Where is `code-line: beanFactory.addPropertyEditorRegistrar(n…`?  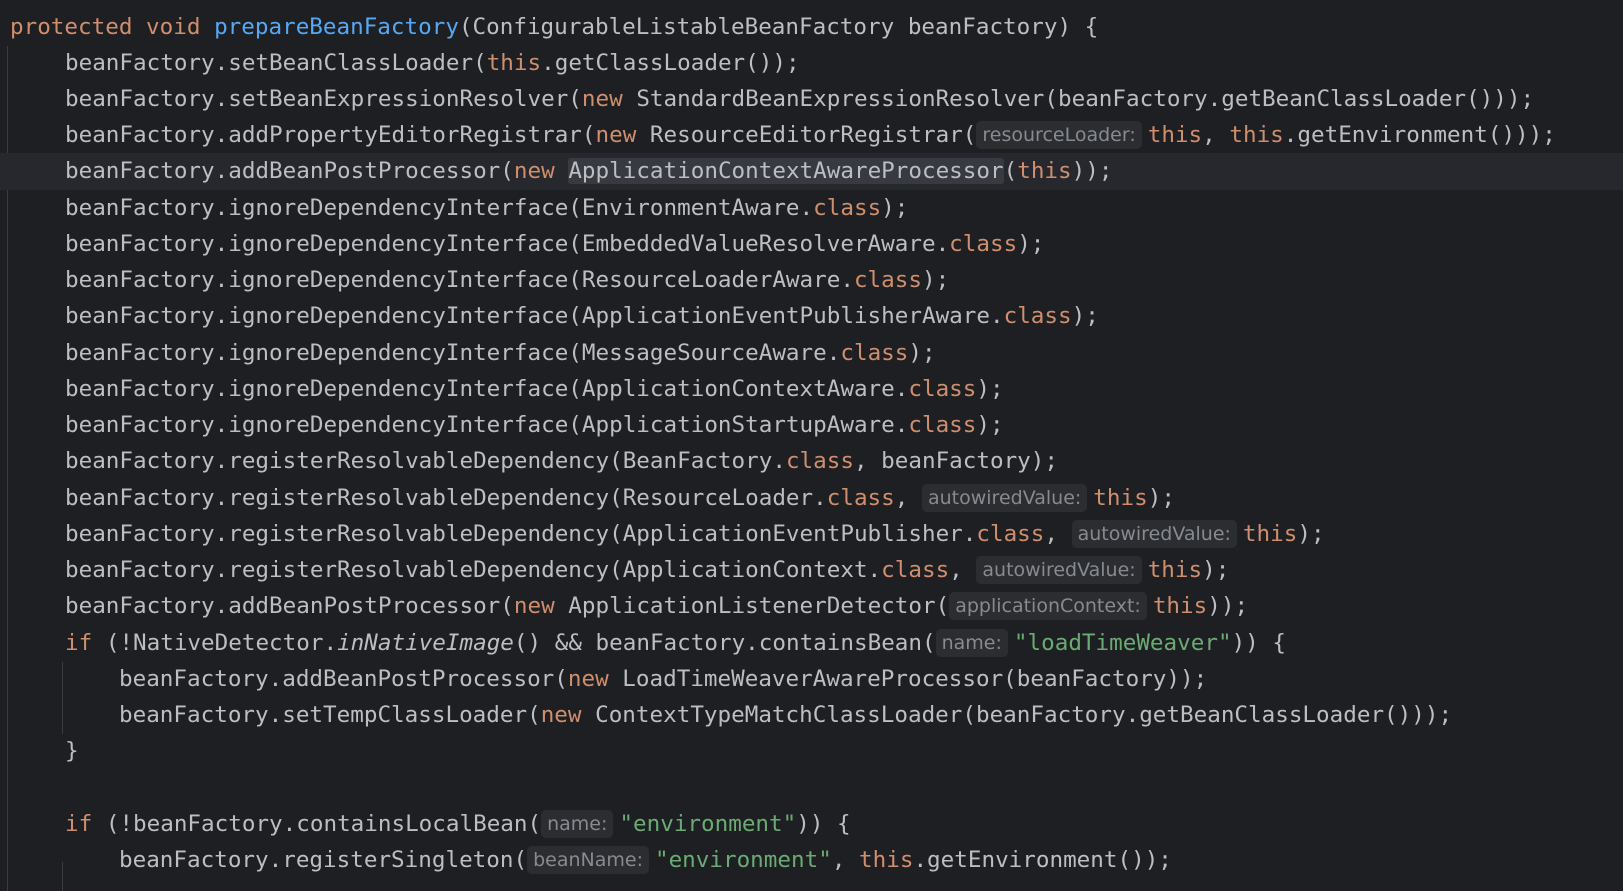 code-line: beanFactory.addPropertyEditorRegistrar(n… is located at coordinates (811, 135).